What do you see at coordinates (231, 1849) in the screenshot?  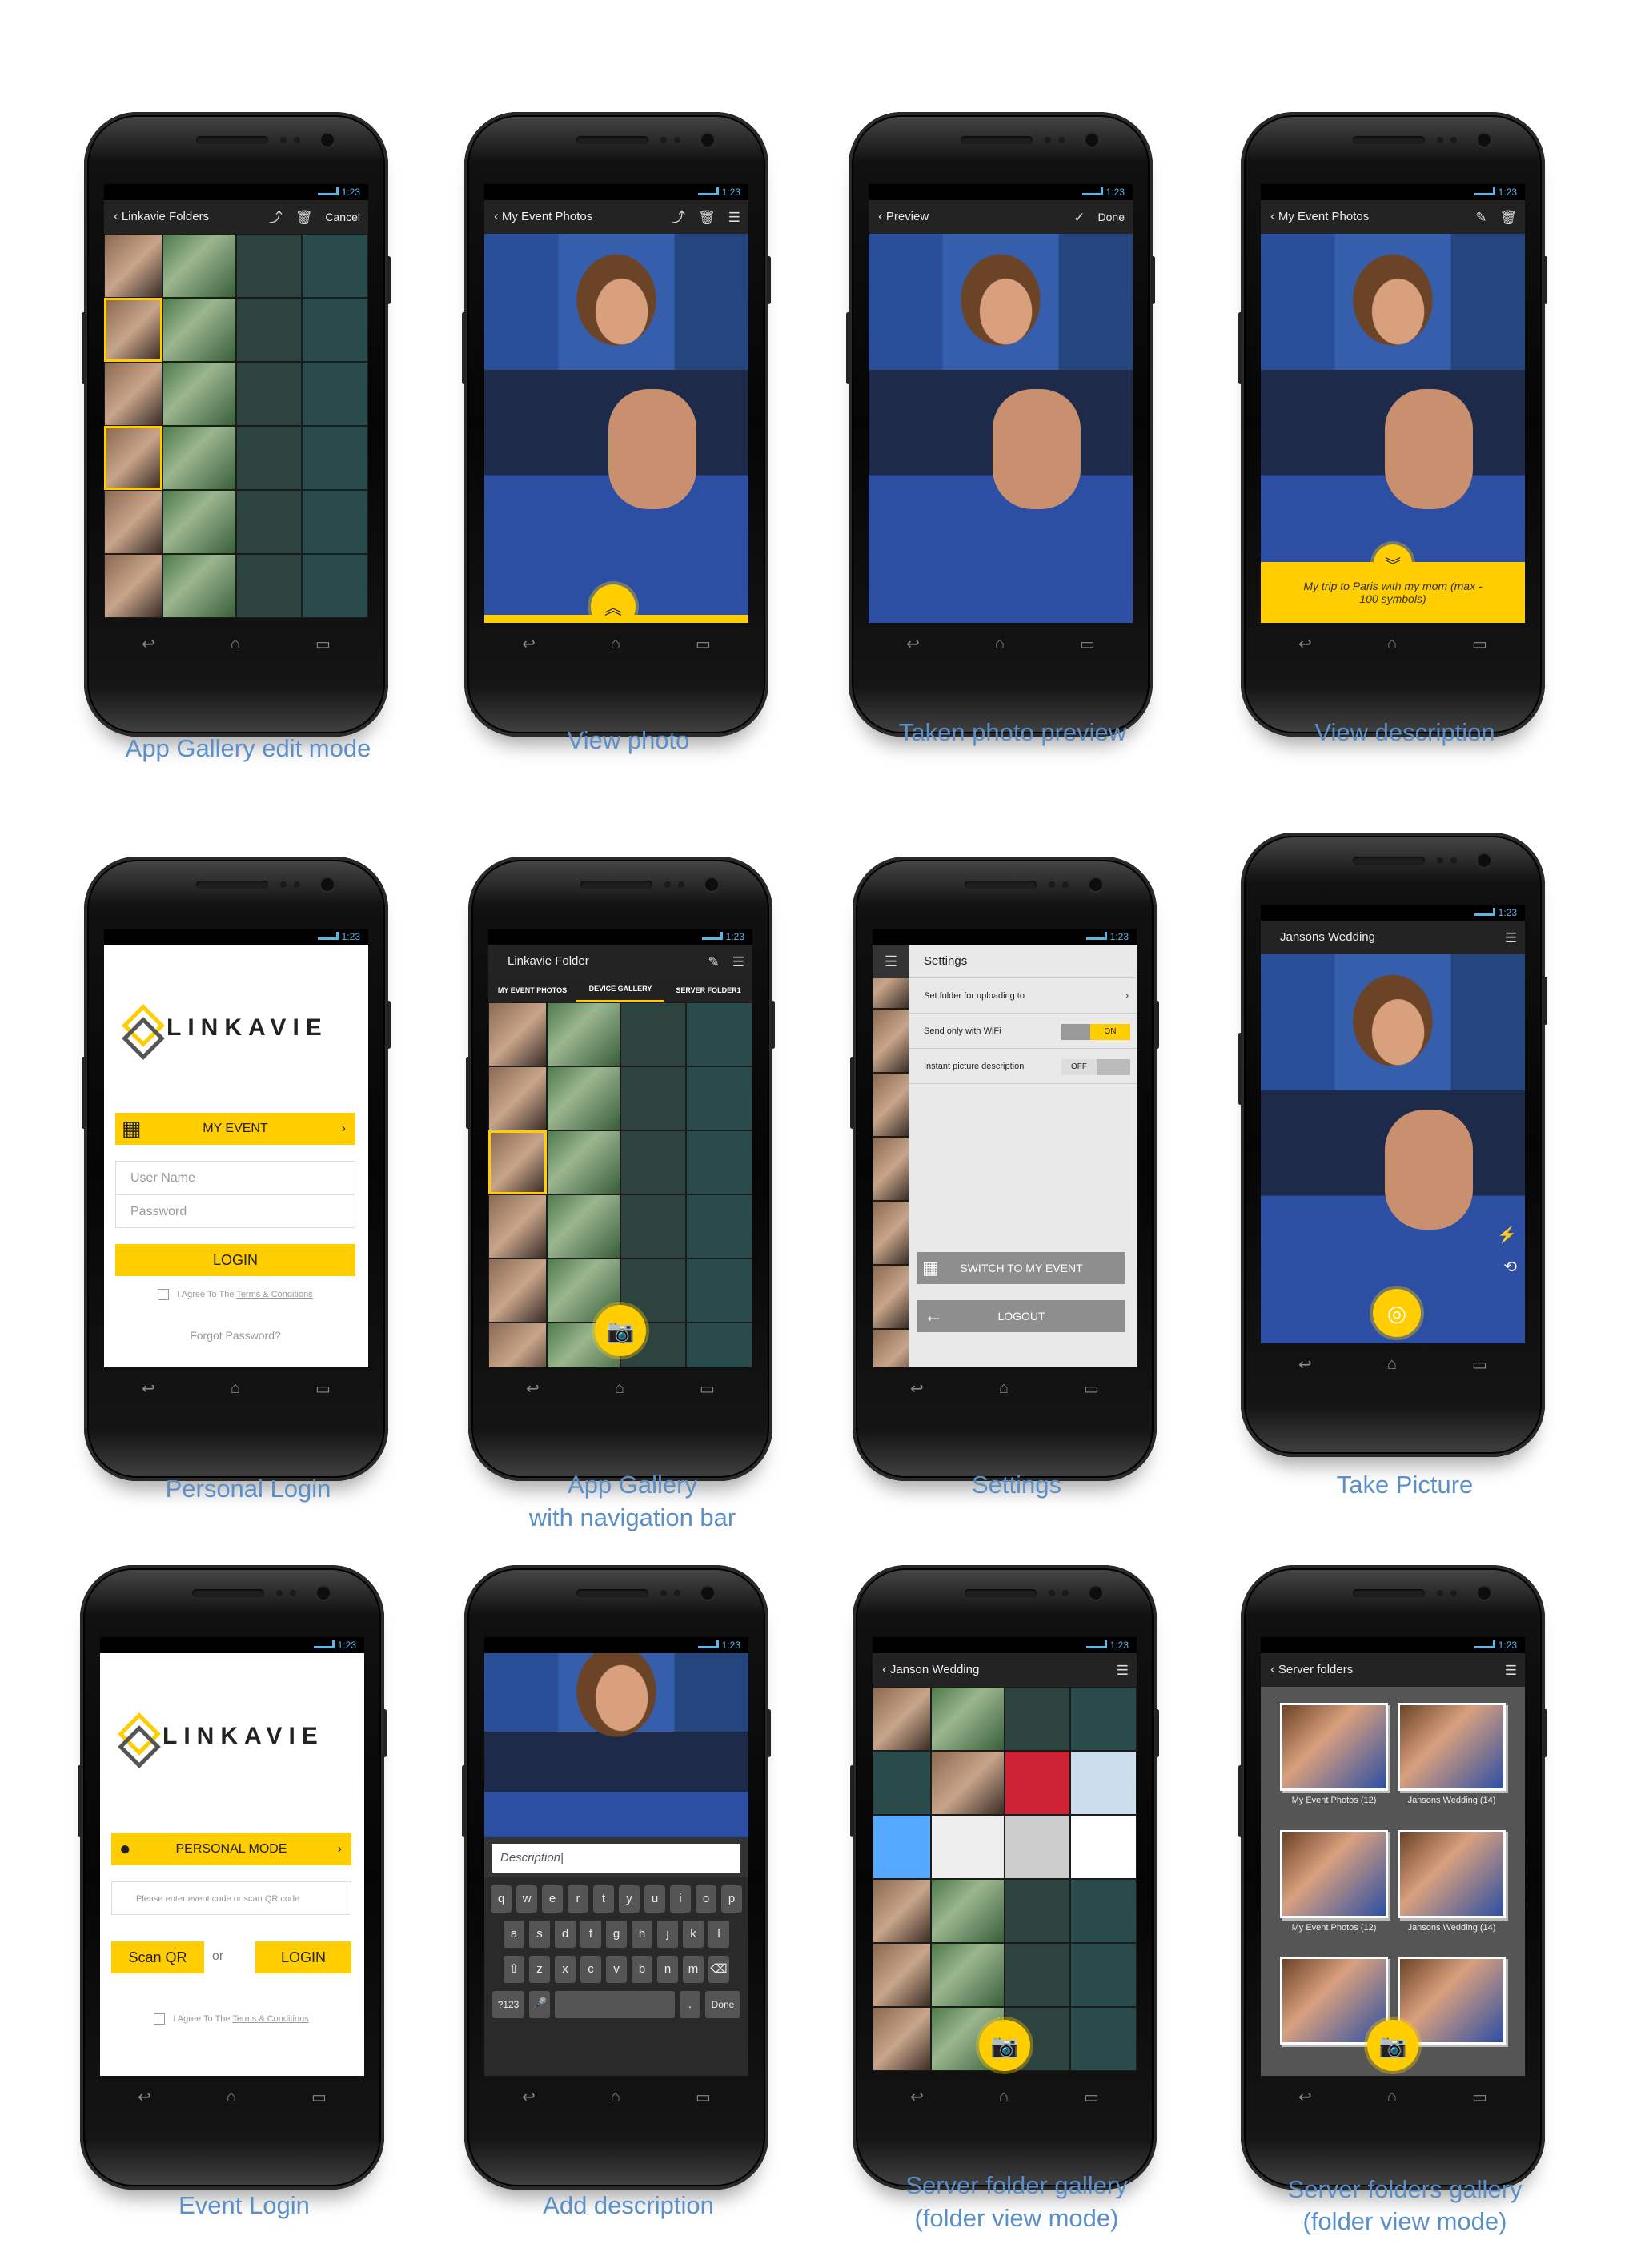 I see `personal-mode-button: ● PERSONAL MODE ›` at bounding box center [231, 1849].